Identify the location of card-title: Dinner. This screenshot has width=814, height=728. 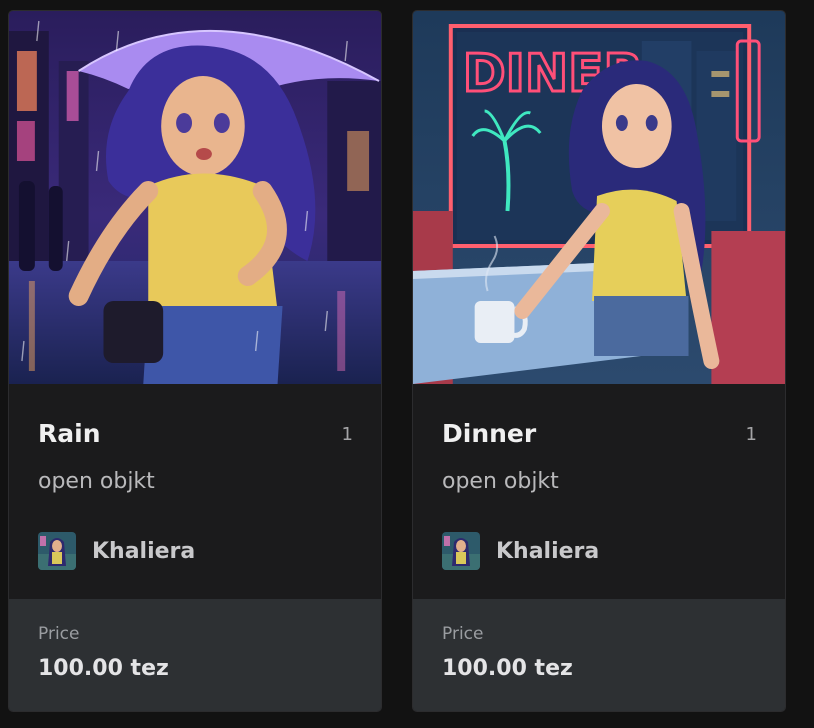
(489, 433).